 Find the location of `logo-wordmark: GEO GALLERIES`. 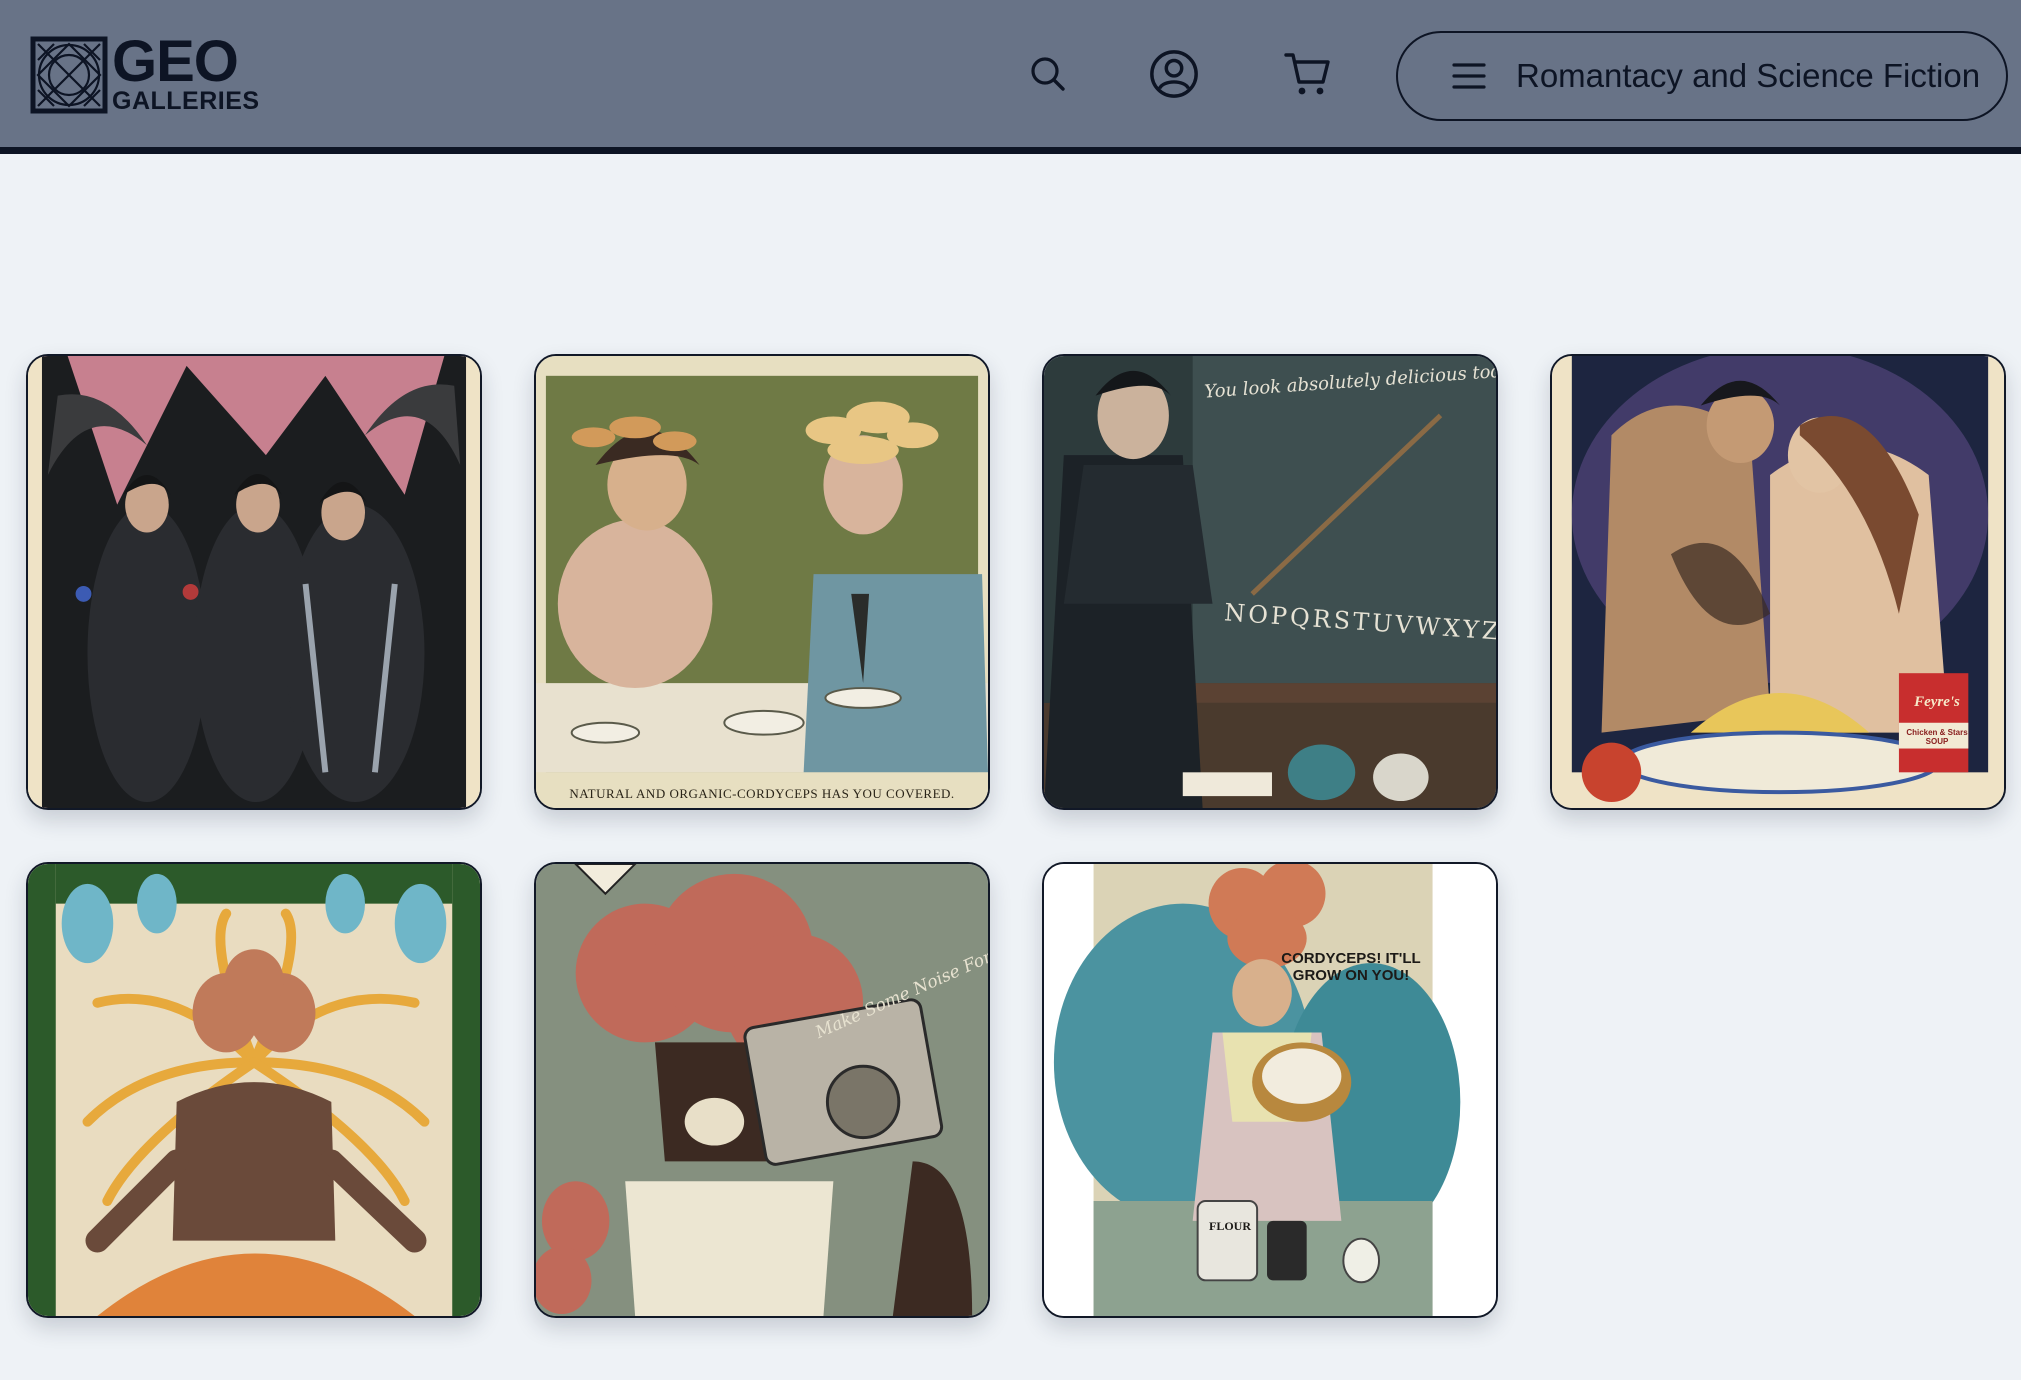

logo-wordmark: GEO GALLERIES is located at coordinates (186, 73).